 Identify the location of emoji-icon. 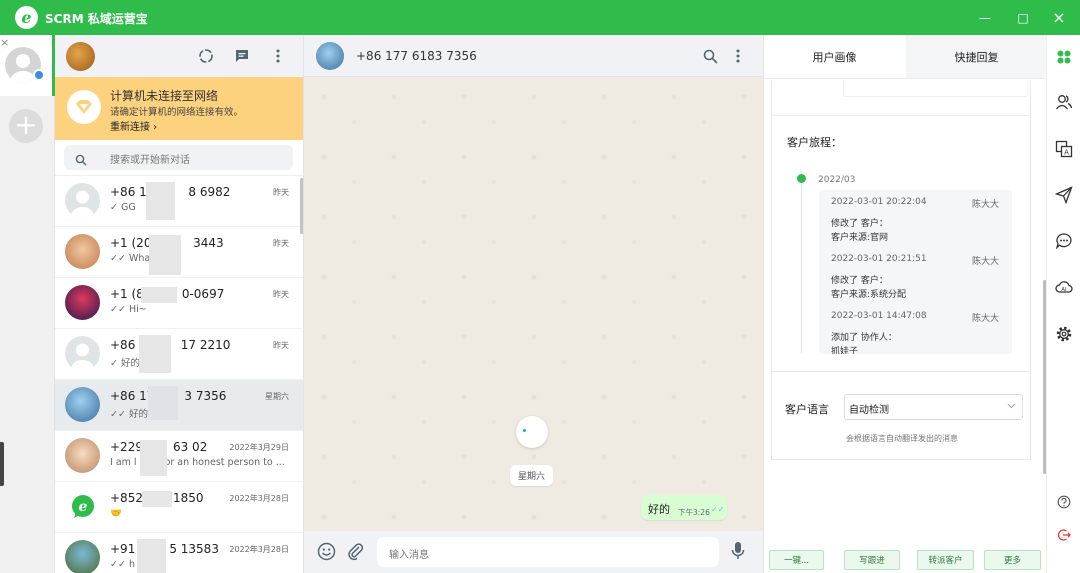
(326, 553).